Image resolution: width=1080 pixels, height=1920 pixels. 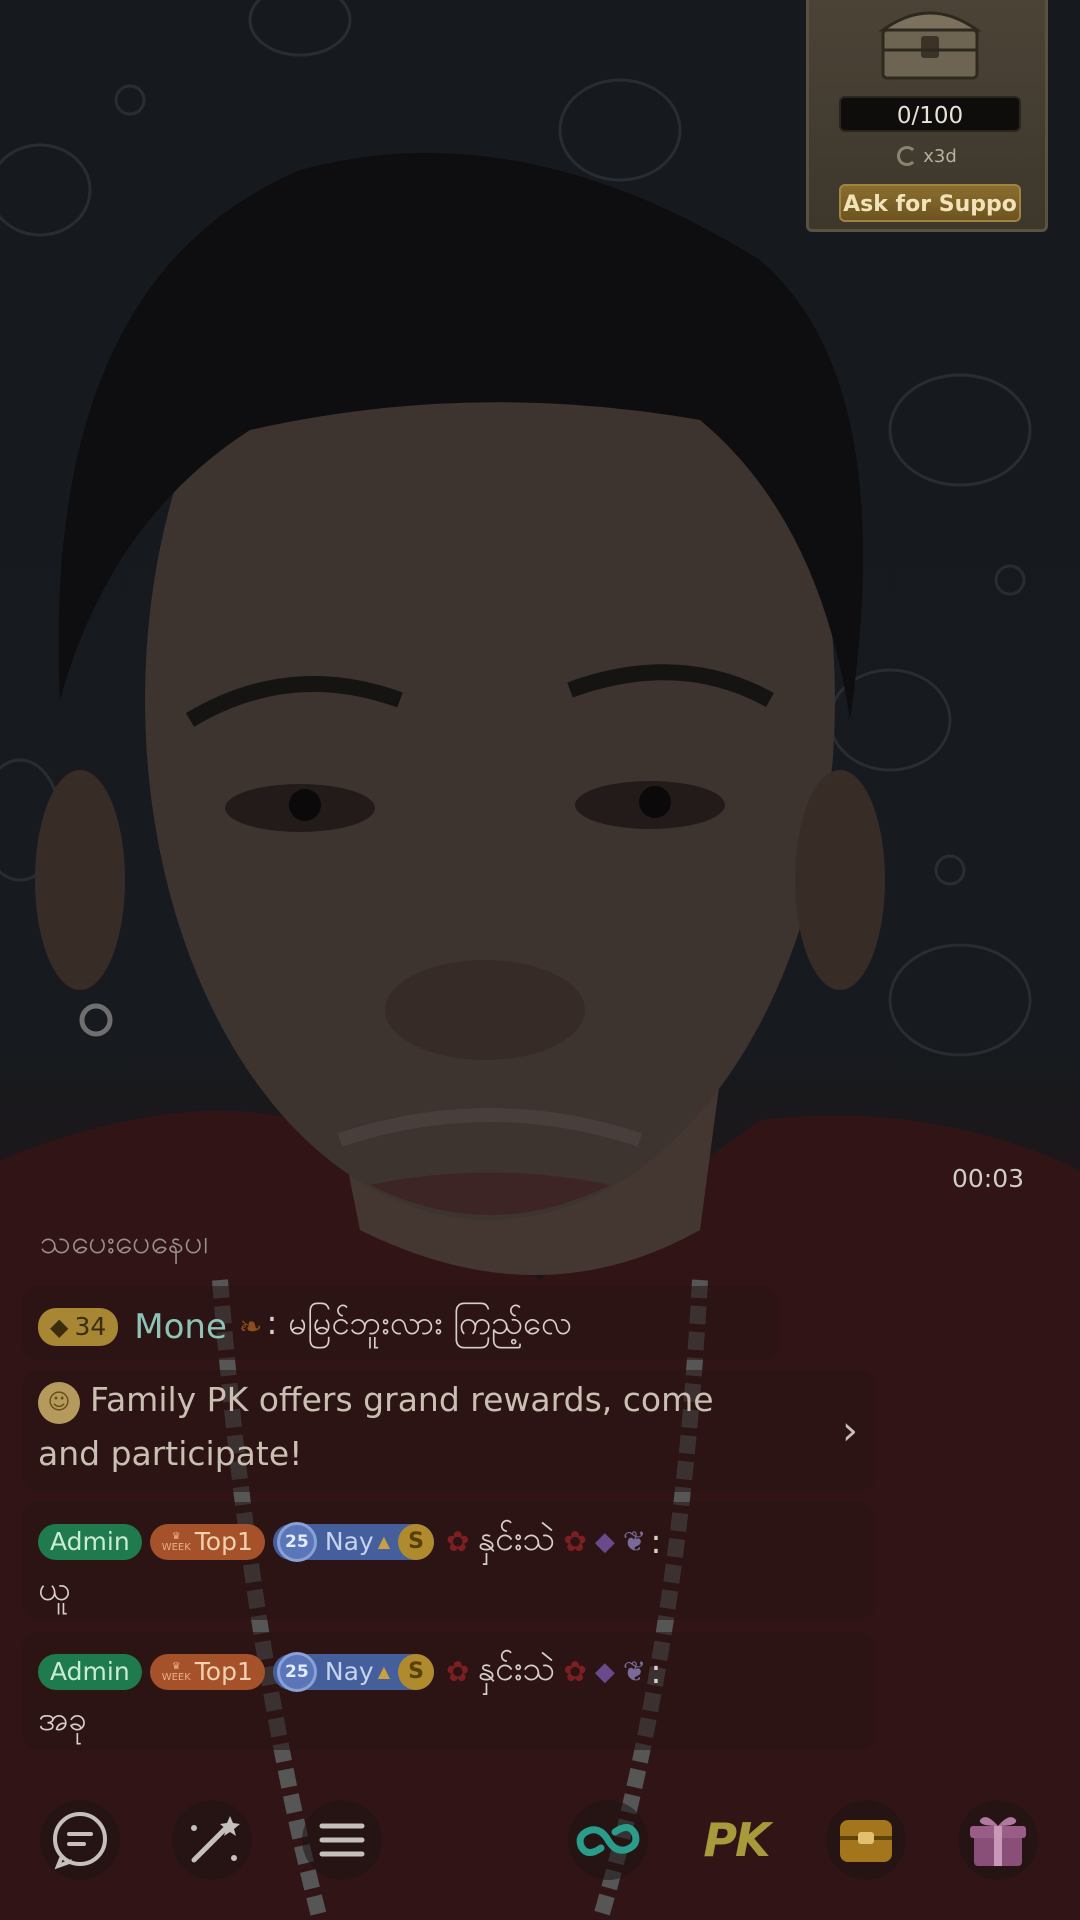 I want to click on treasure-chest-widget: 0/100 x3d Ask for Suppo, so click(x=927, y=116).